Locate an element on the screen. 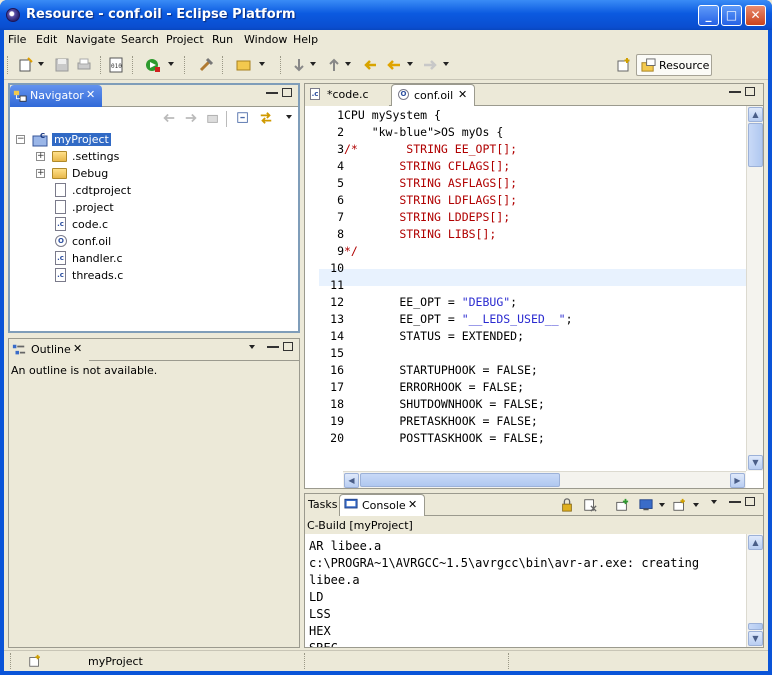 This screenshot has height=675, width=772. open-dropdown-icon is located at coordinates (262, 64).